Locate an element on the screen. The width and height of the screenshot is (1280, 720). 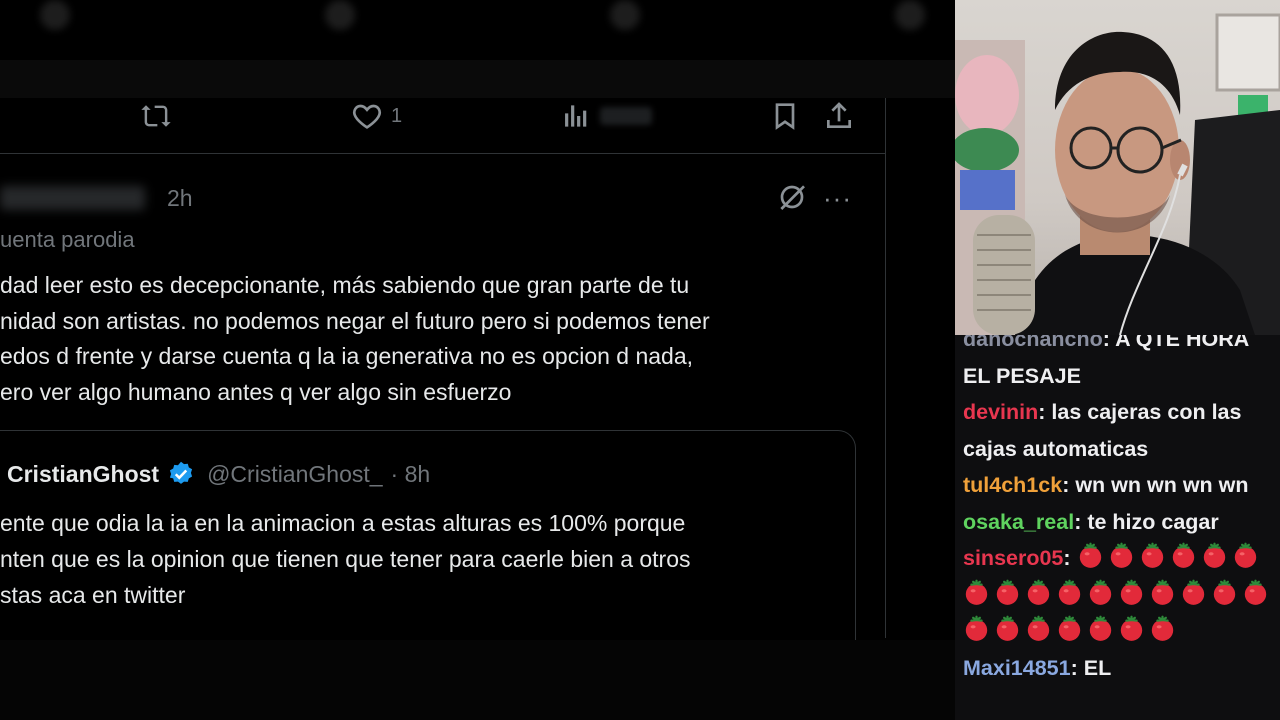
like-count: 1 is located at coordinates (397, 115).